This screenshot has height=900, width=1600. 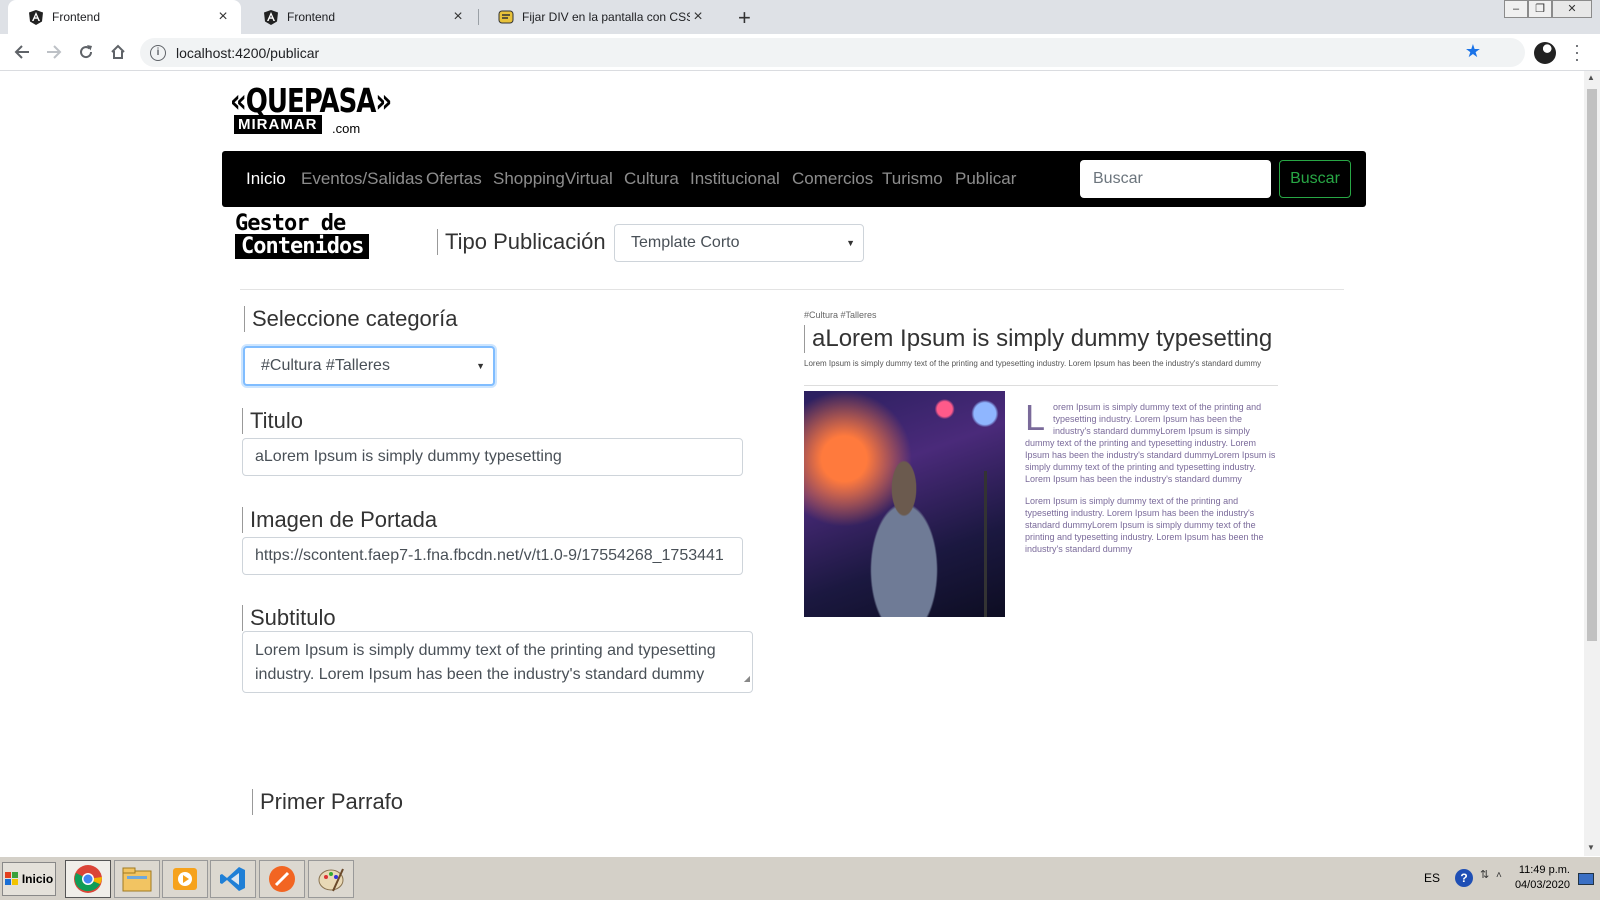 I want to click on restore-button: ❐, so click(x=1540, y=9).